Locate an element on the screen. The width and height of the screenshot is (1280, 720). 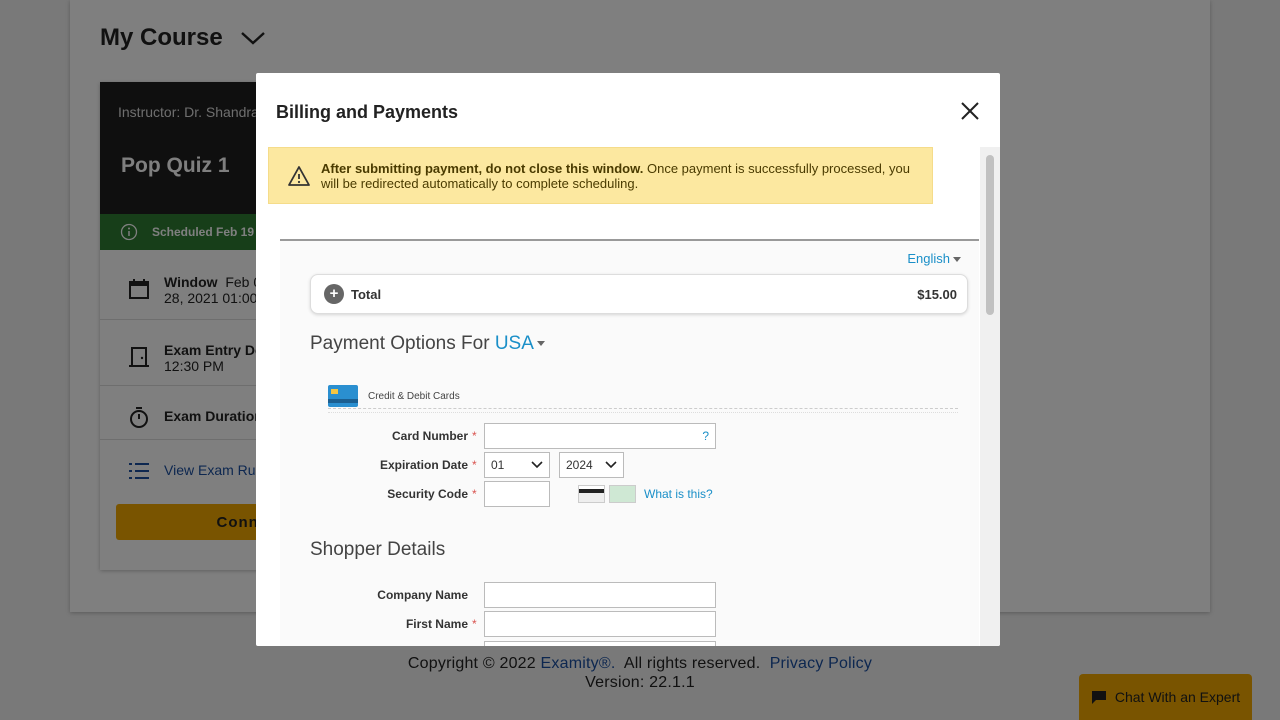
credit-card-option: Credit & Debit Cards is located at coordinates (394, 396).